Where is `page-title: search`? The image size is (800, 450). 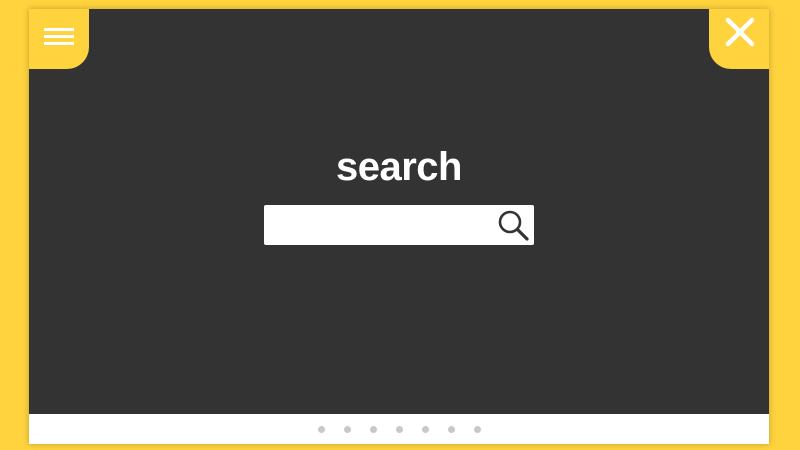
page-title: search is located at coordinates (399, 167).